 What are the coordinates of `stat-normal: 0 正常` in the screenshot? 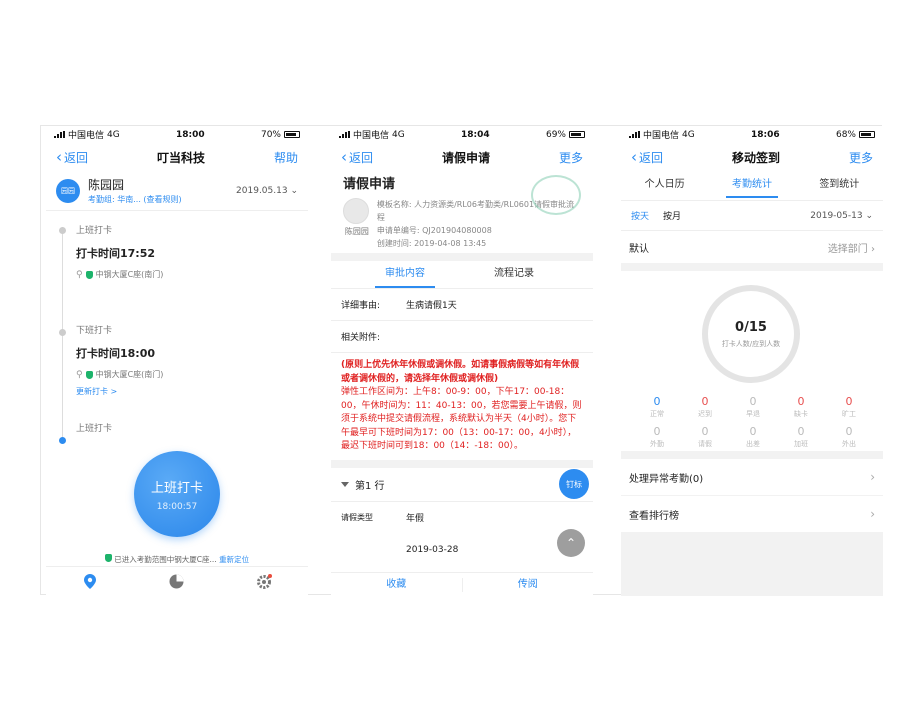 It's located at (657, 407).